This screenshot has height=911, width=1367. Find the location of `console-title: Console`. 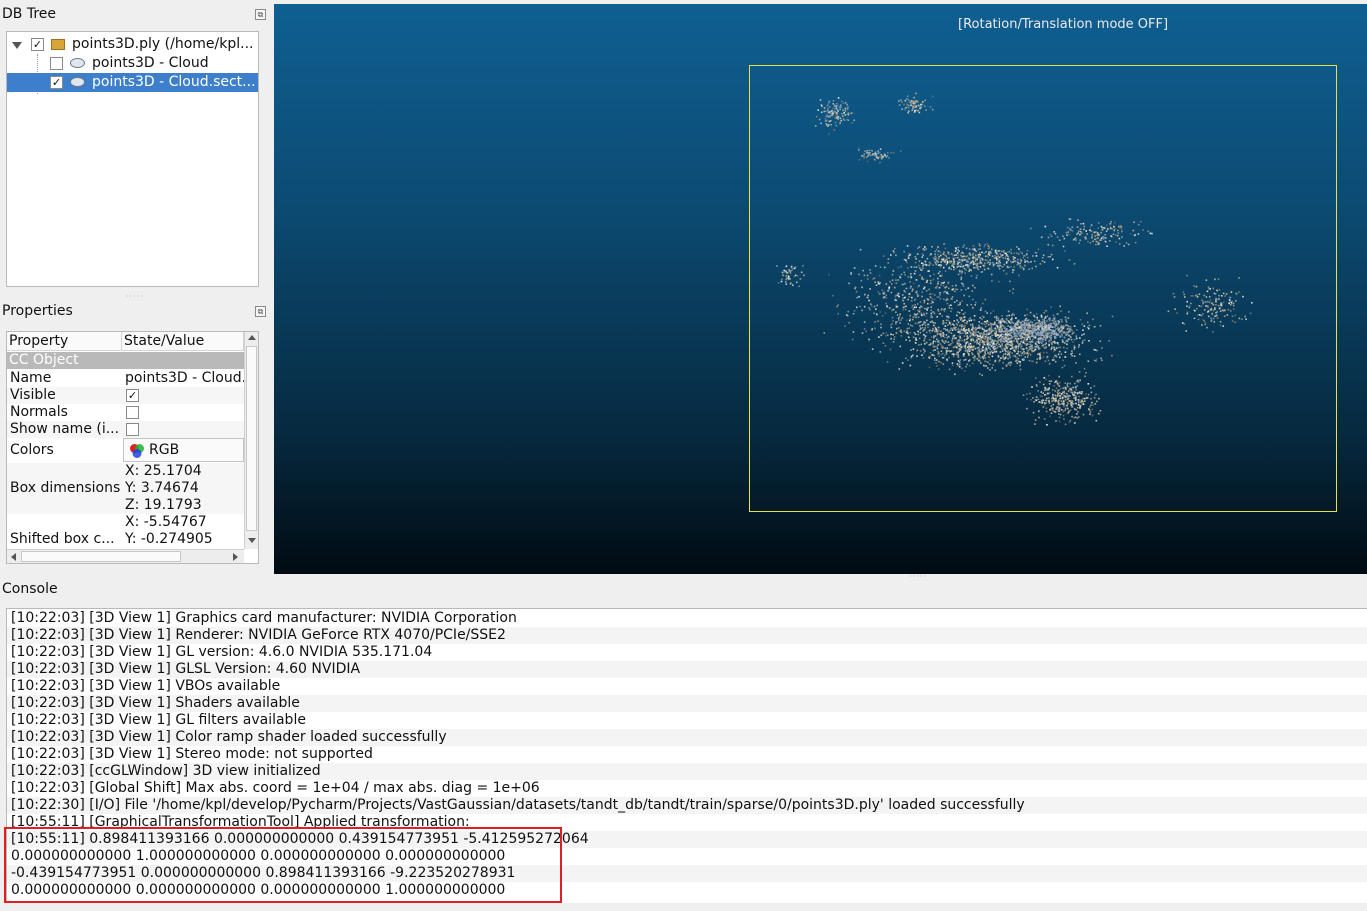

console-title: Console is located at coordinates (30, 589).